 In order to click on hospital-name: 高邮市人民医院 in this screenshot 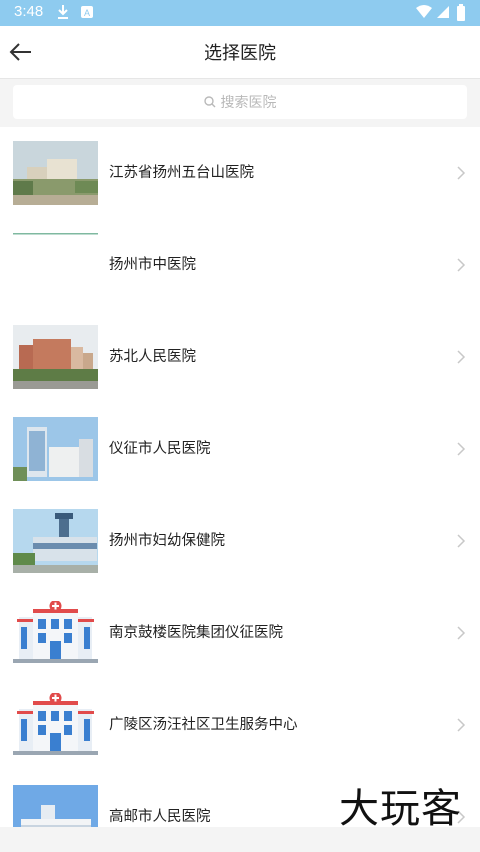, I will do `click(160, 817)`.